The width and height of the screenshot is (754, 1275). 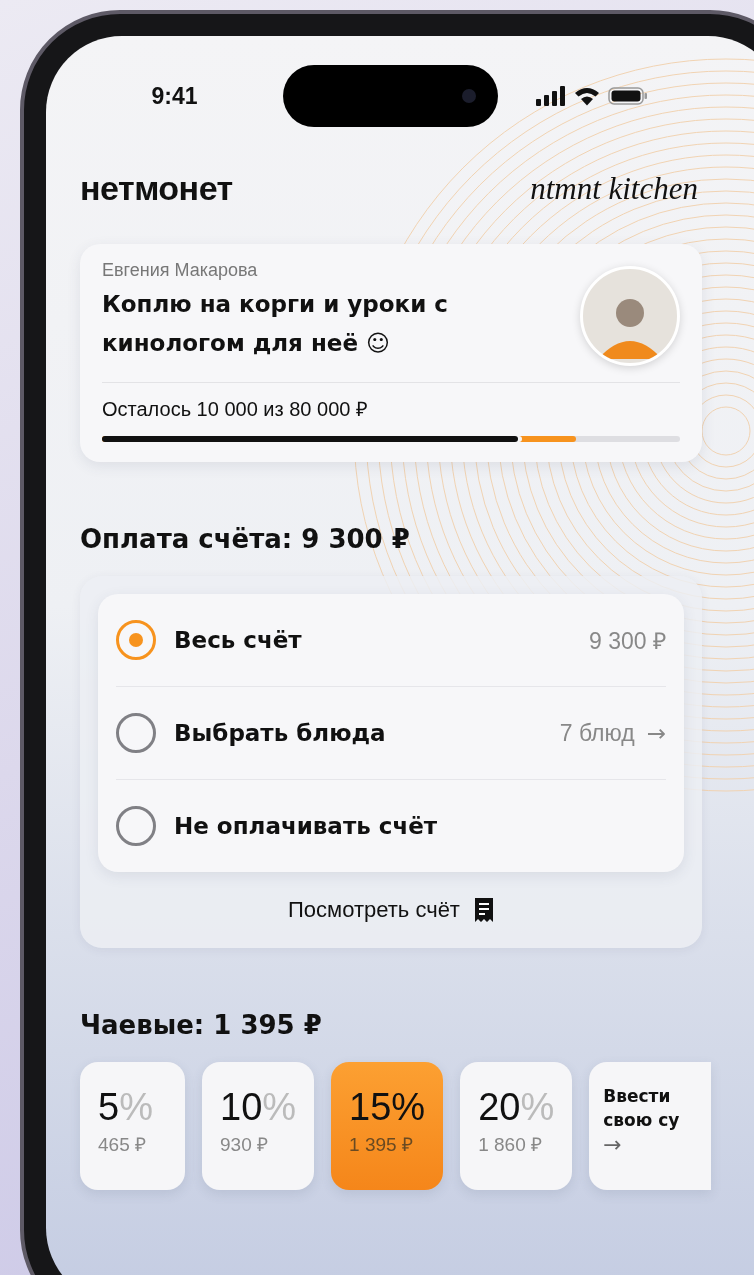 I want to click on app-logo: нетмонет, so click(x=156, y=188).